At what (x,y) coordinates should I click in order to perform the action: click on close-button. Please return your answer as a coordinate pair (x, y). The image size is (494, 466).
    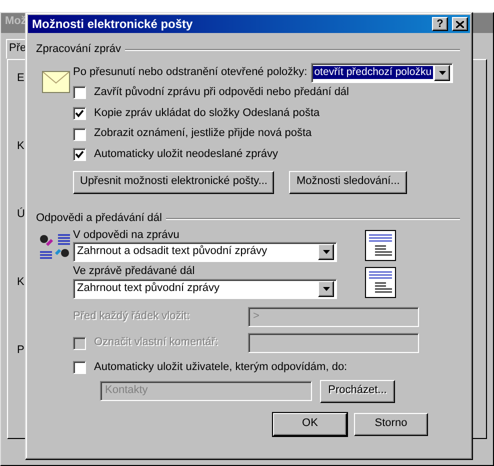
    Looking at the image, I should click on (460, 24).